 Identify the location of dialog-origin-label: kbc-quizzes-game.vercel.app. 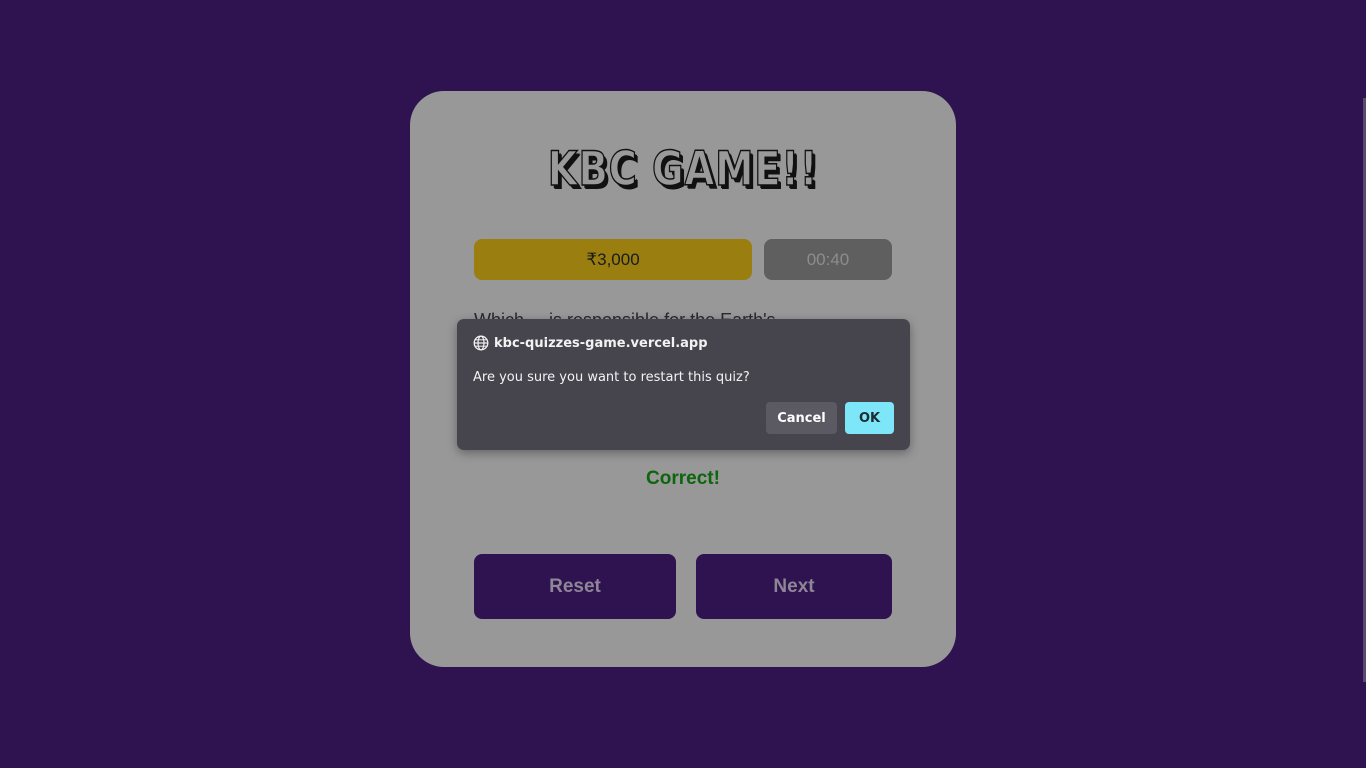
(601, 343).